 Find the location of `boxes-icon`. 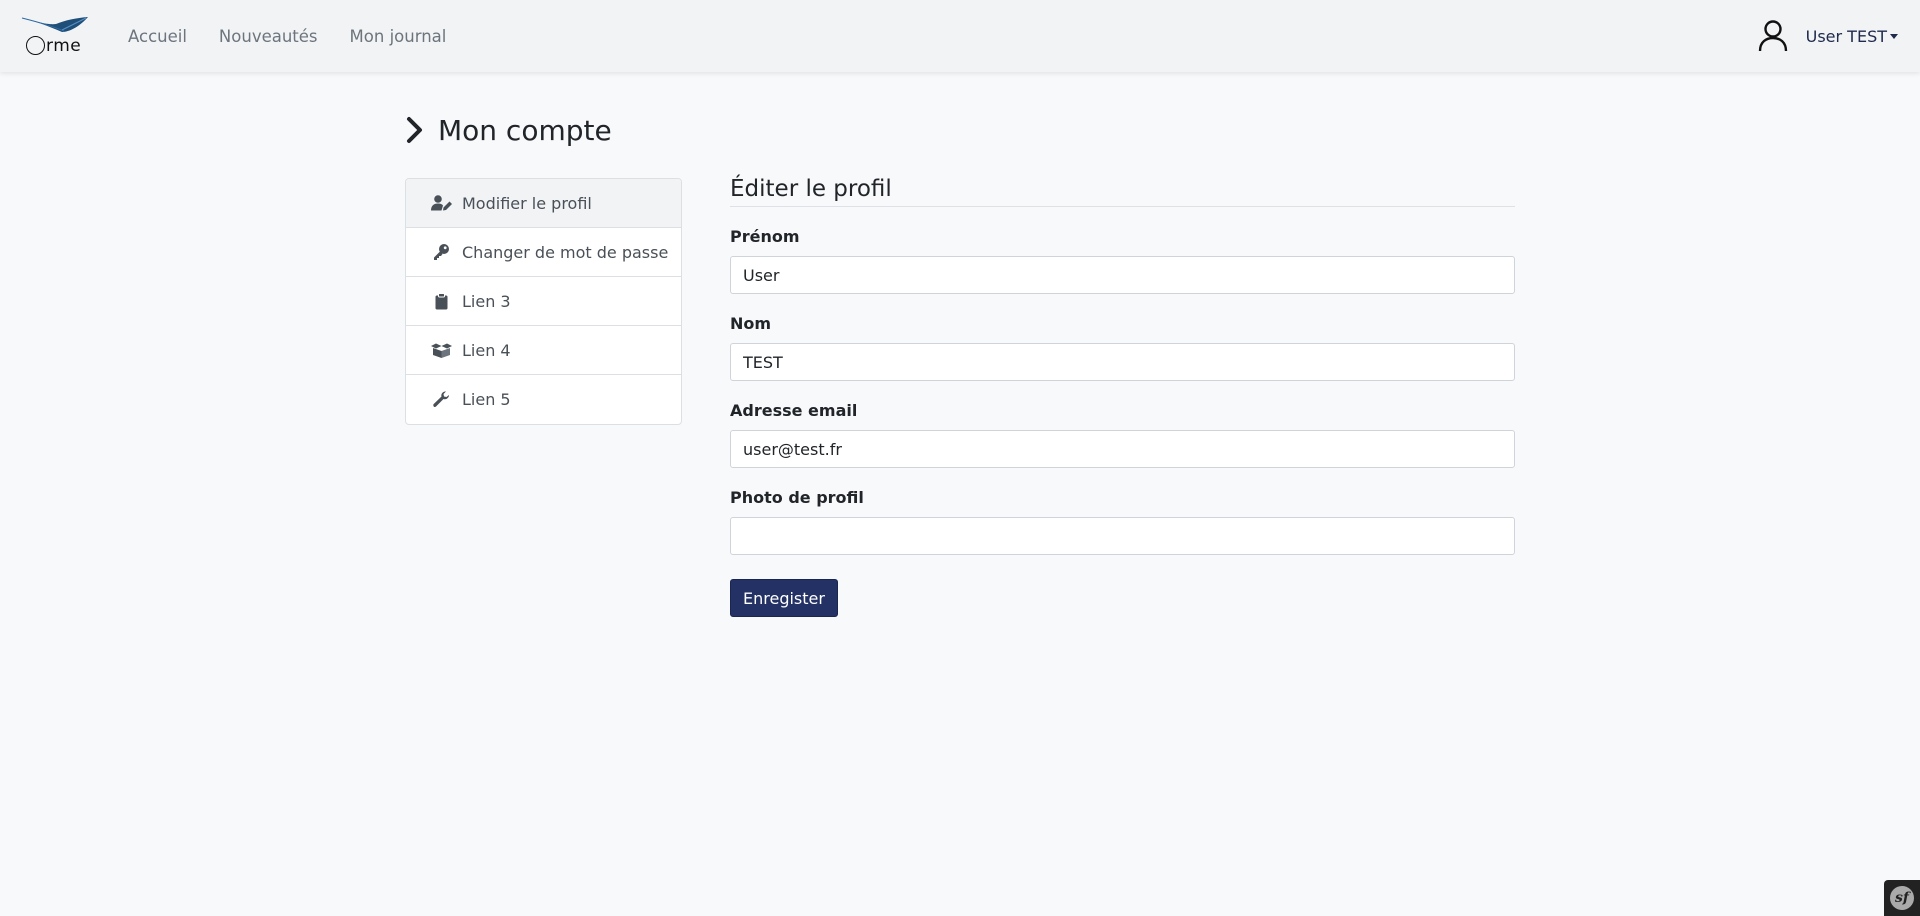

boxes-icon is located at coordinates (441, 350).